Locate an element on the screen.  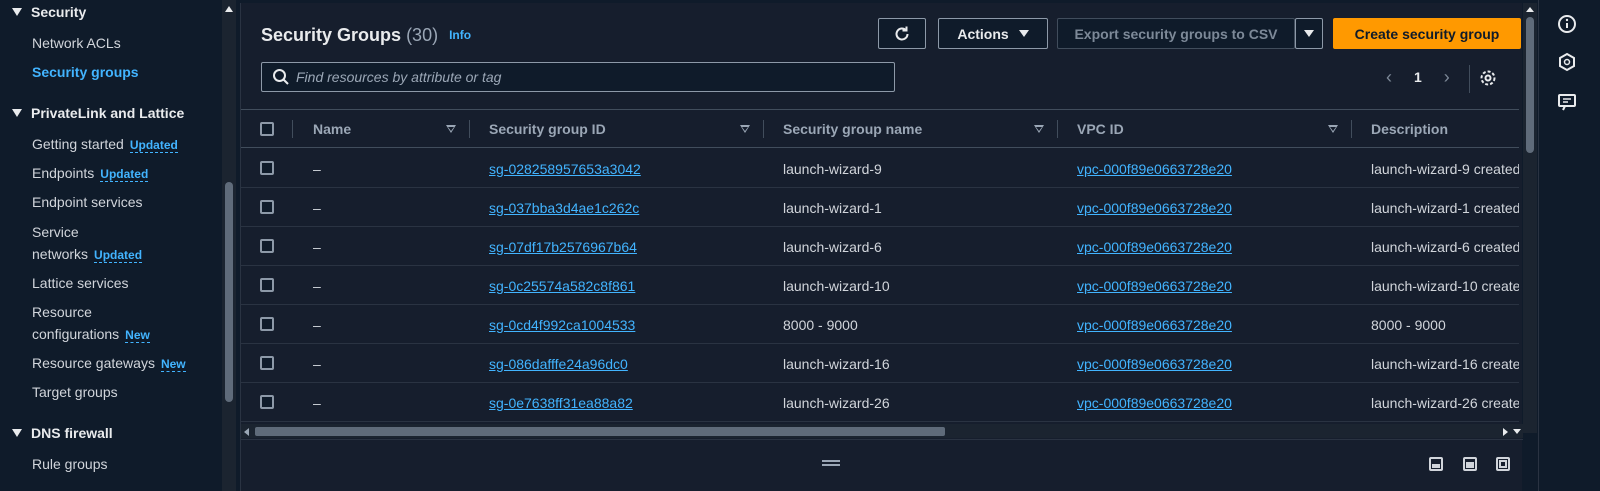
chevron-left-icon: ‹ is located at coordinates (1389, 77).